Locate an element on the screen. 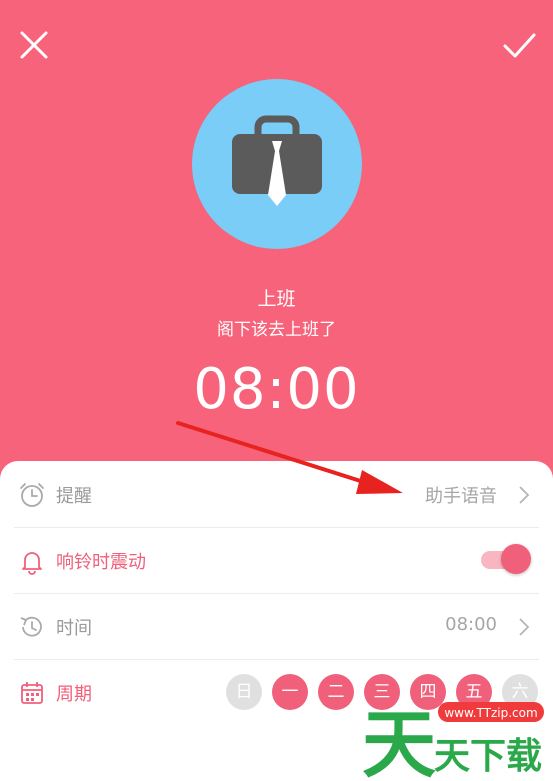 This screenshot has height=781, width=553. alarm-avatar is located at coordinates (277, 164).